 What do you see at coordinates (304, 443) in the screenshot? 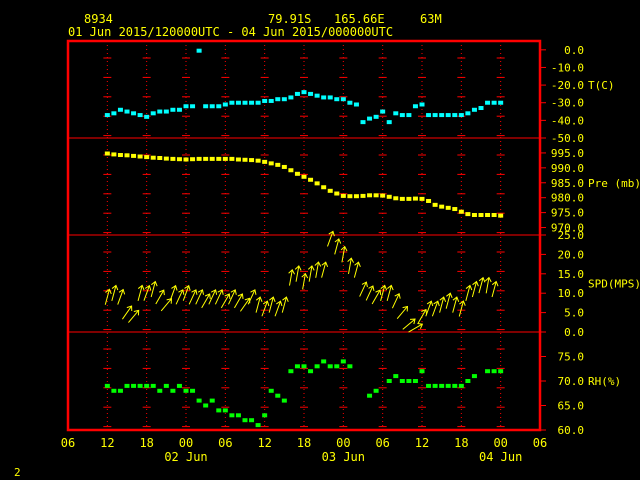
I see `x-tick-label: 18` at bounding box center [304, 443].